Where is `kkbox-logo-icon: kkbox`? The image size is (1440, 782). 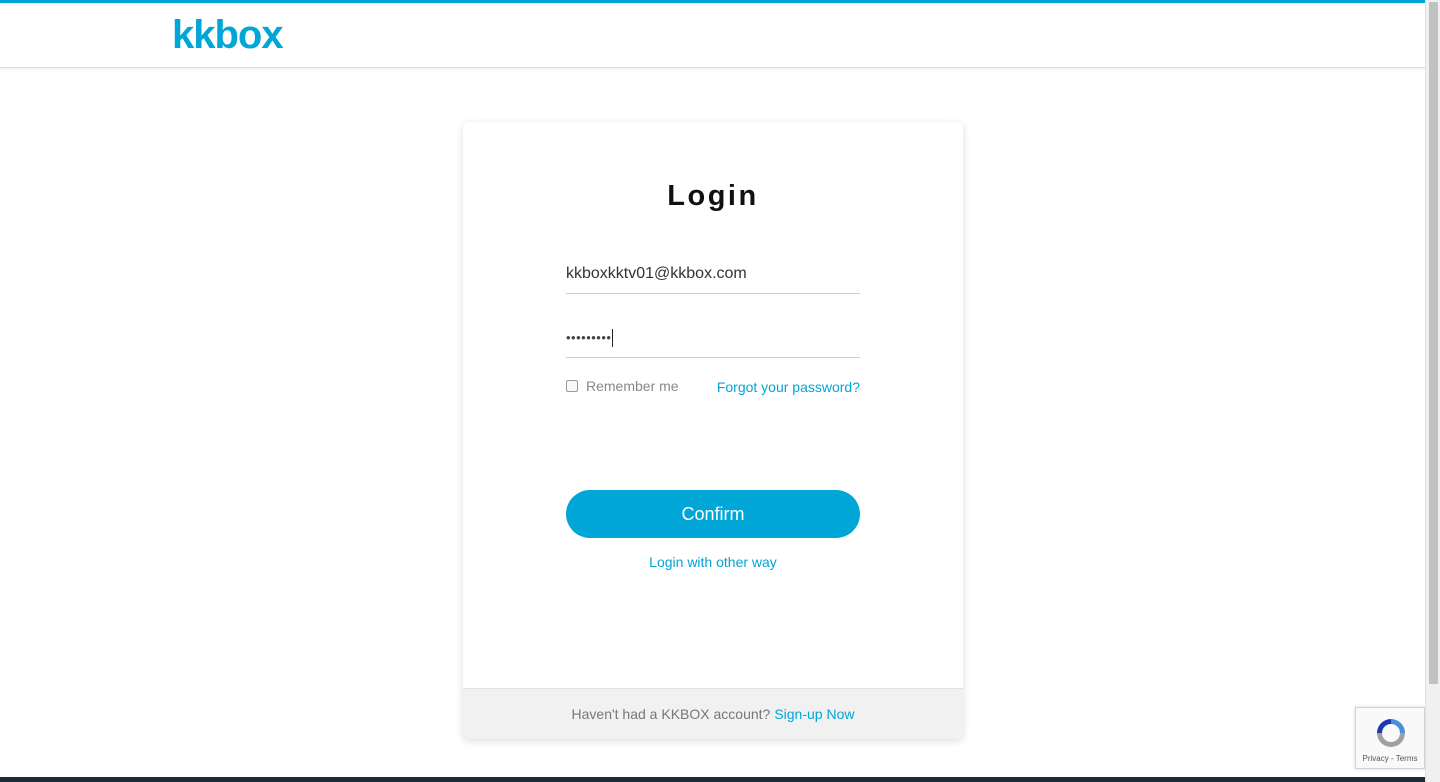 kkbox-logo-icon: kkbox is located at coordinates (228, 33).